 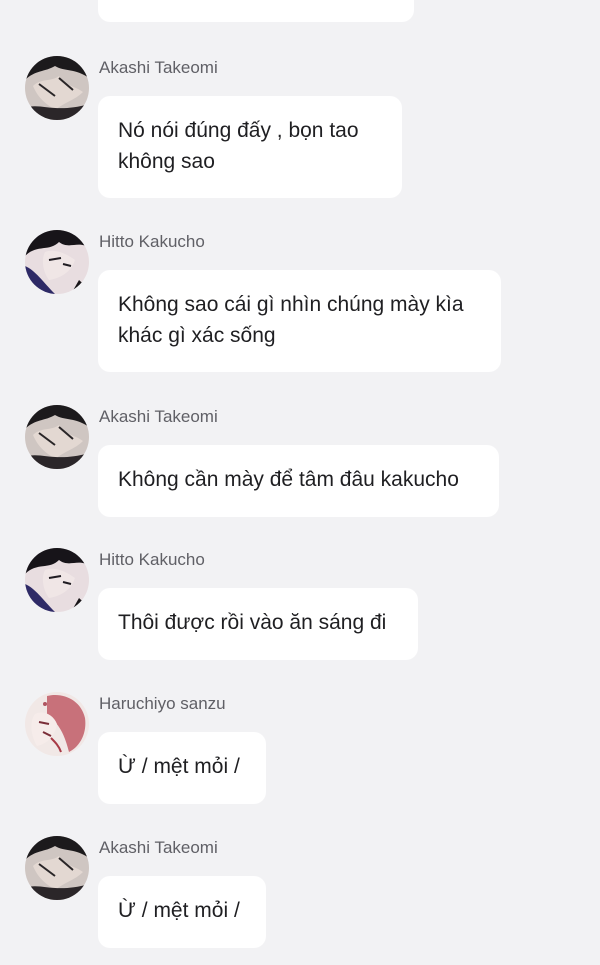 What do you see at coordinates (256, 11) in the screenshot?
I see `previous-message-bubble` at bounding box center [256, 11].